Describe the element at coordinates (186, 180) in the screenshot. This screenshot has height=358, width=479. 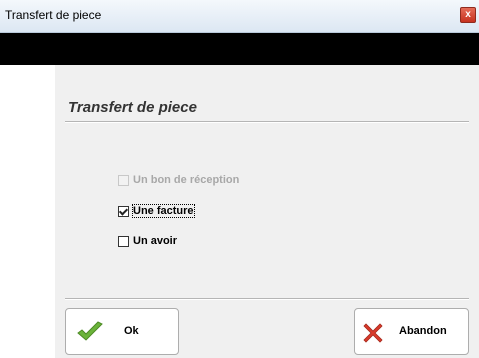
I see `option-label: Un bon de réception` at that location.